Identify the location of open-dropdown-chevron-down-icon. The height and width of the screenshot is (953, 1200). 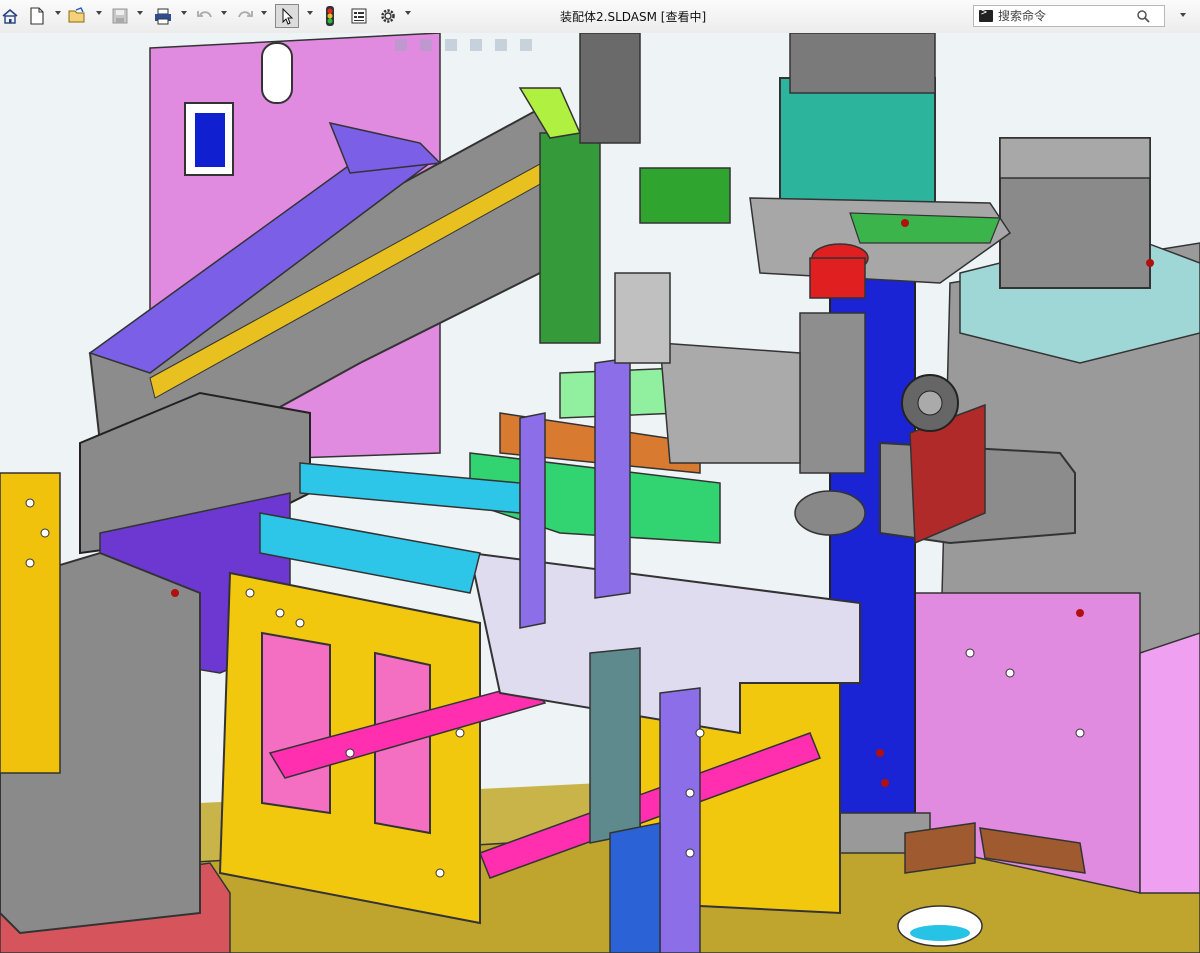
(99, 13).